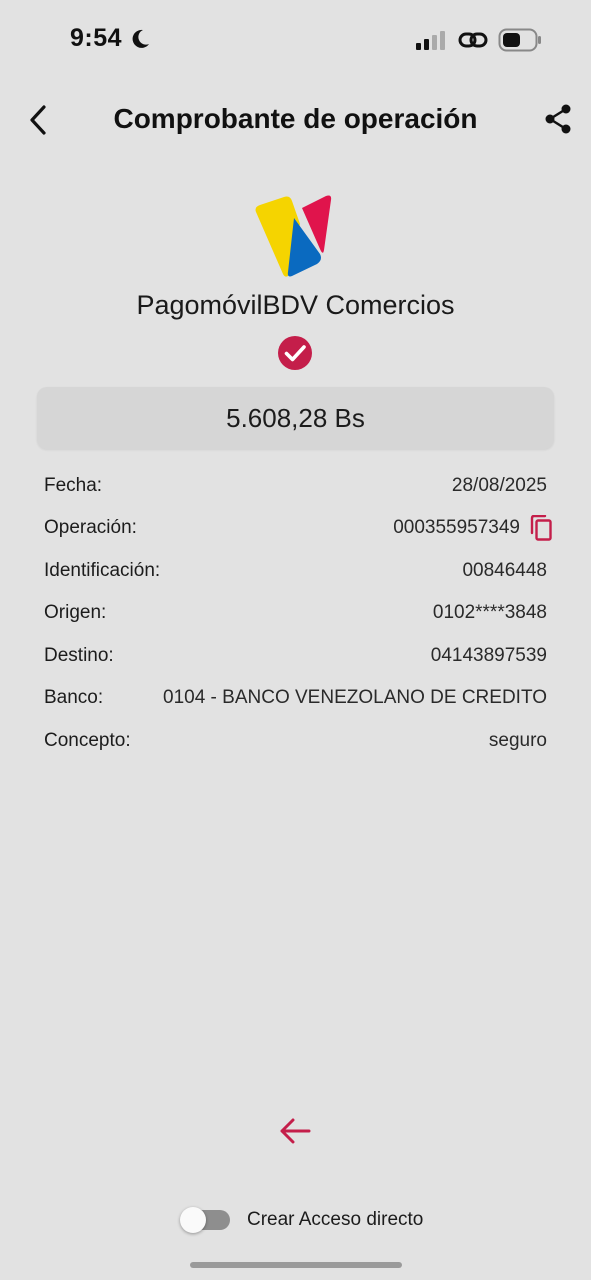 Image resolution: width=591 pixels, height=1280 pixels. What do you see at coordinates (488, 655) in the screenshot?
I see `detail-value: 04143897539` at bounding box center [488, 655].